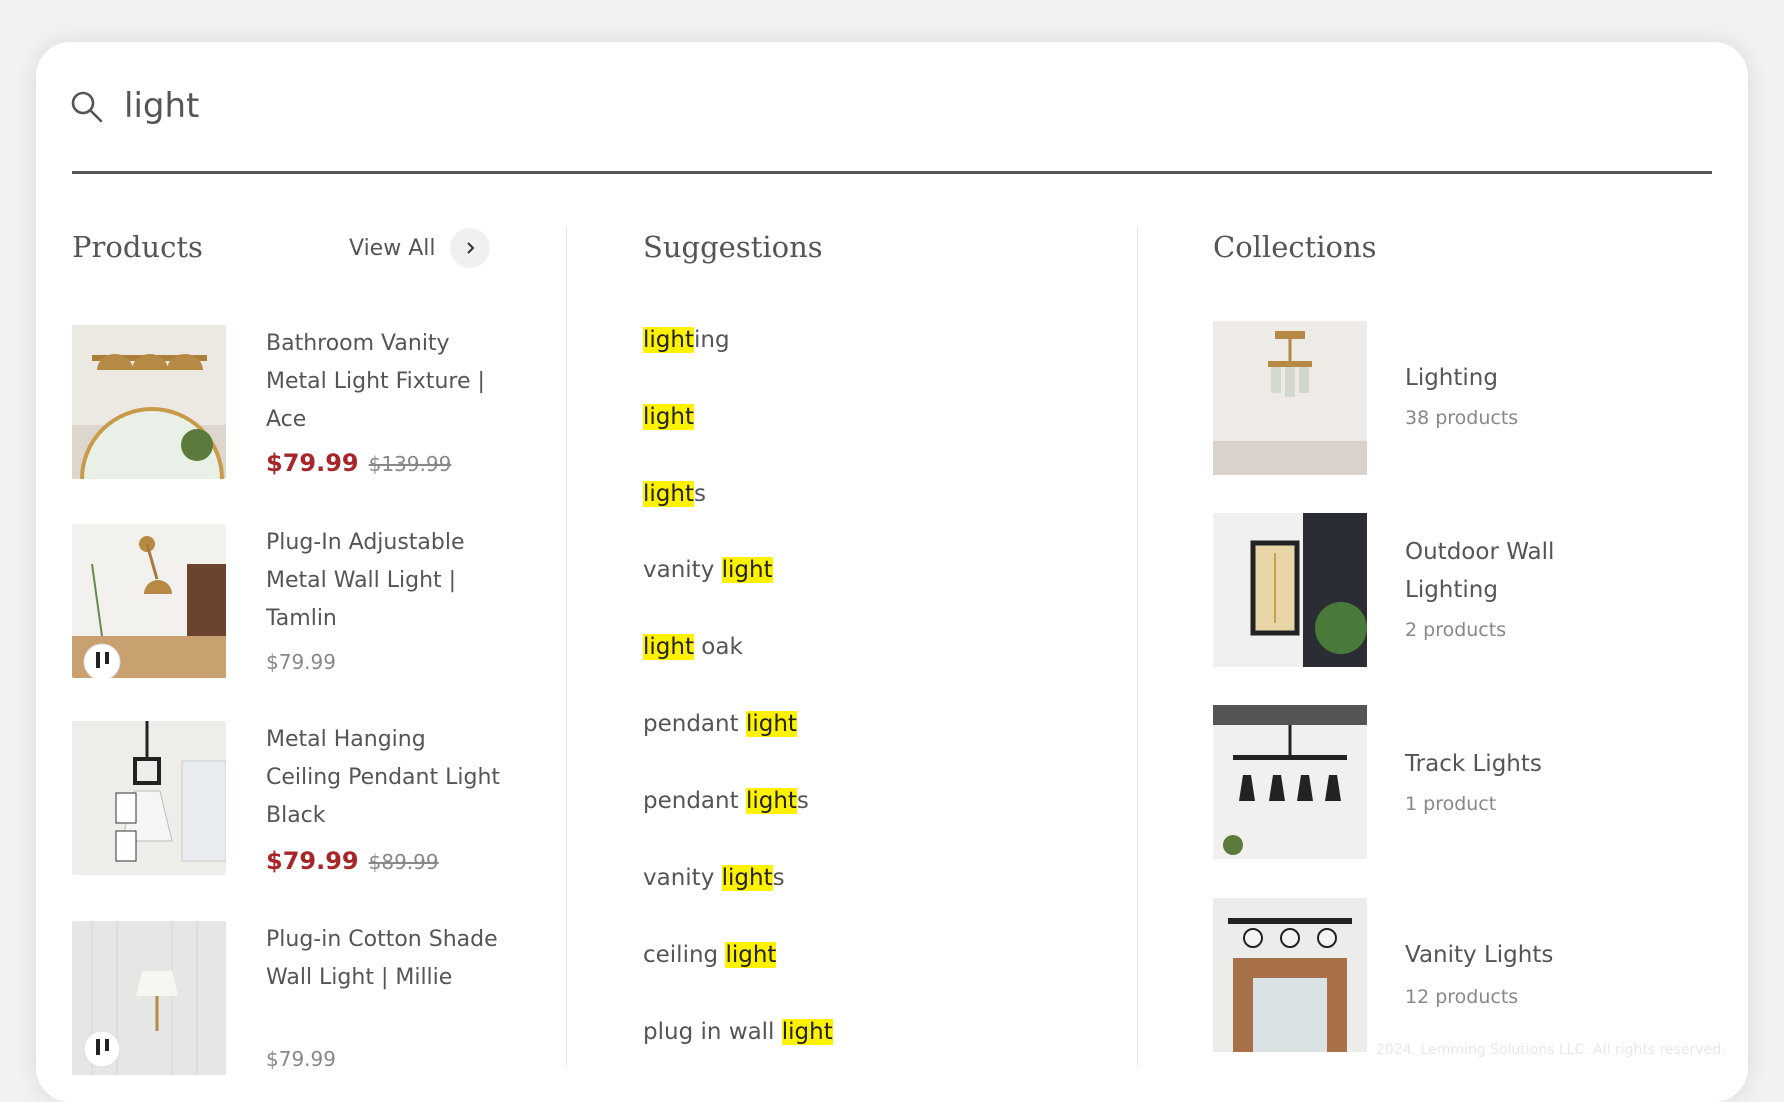 The height and width of the screenshot is (1102, 1784). What do you see at coordinates (1463, 785) in the screenshot?
I see `collection-card: Track Lights 1 product` at bounding box center [1463, 785].